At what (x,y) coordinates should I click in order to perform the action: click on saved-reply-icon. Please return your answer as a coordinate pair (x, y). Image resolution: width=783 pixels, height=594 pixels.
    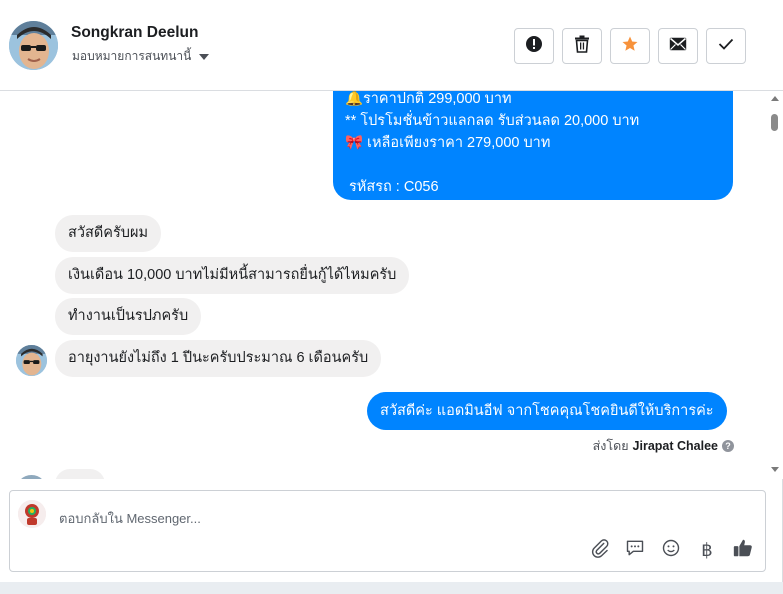
    Looking at the image, I should click on (635, 550).